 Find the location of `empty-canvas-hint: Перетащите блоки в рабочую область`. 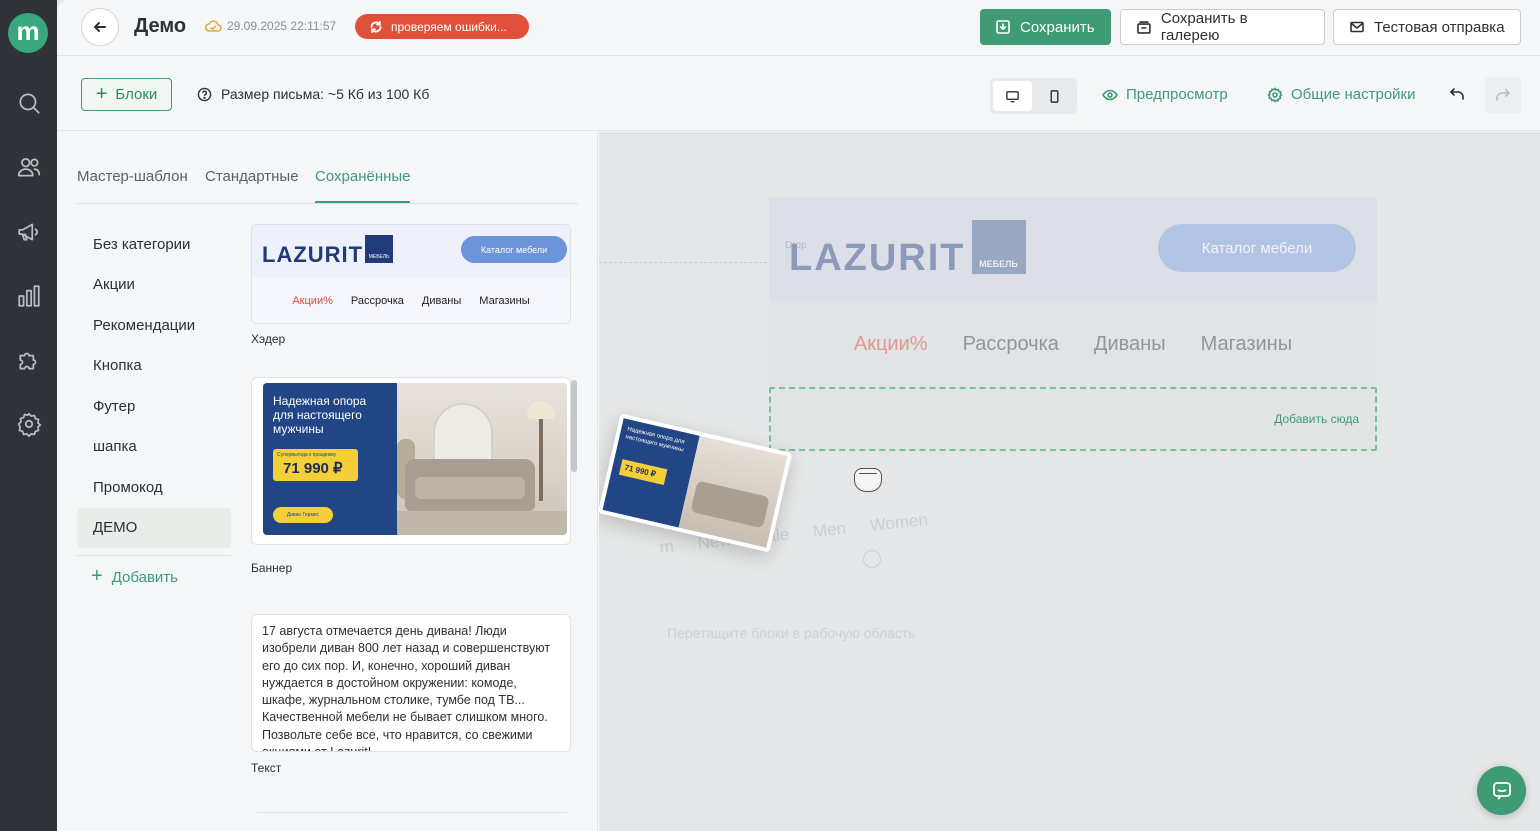

empty-canvas-hint: Перетащите блоки в рабочую область is located at coordinates (791, 633).